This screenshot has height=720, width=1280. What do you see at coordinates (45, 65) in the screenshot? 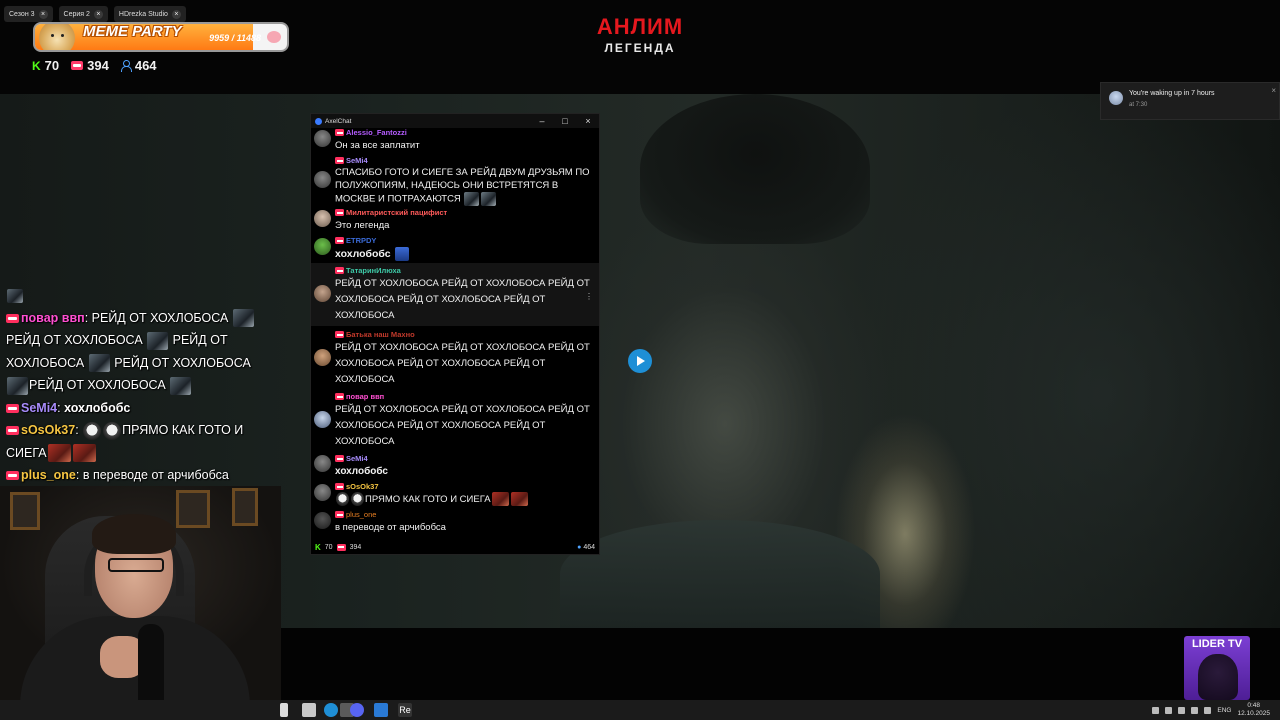
I see `kick-stat: K 70` at bounding box center [45, 65].